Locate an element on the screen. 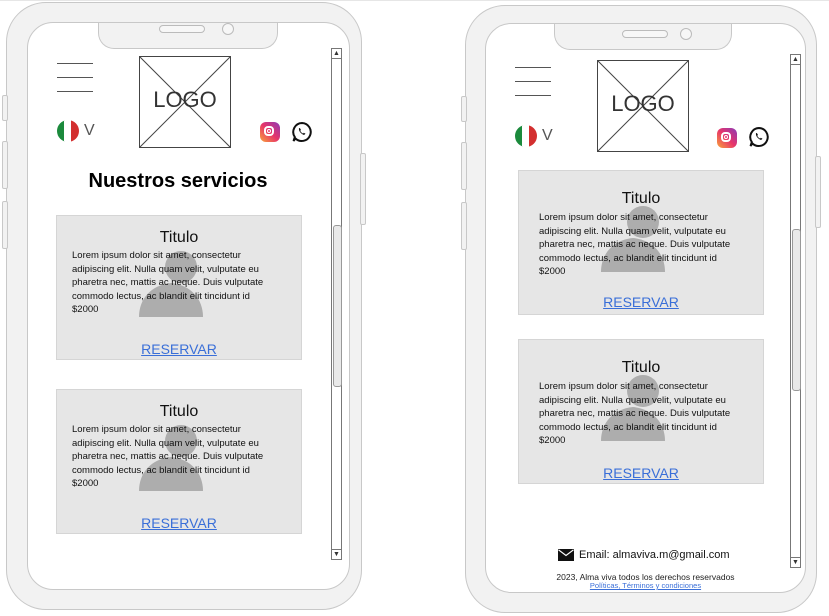 The width and height of the screenshot is (829, 616). envelope-icon is located at coordinates (566, 555).